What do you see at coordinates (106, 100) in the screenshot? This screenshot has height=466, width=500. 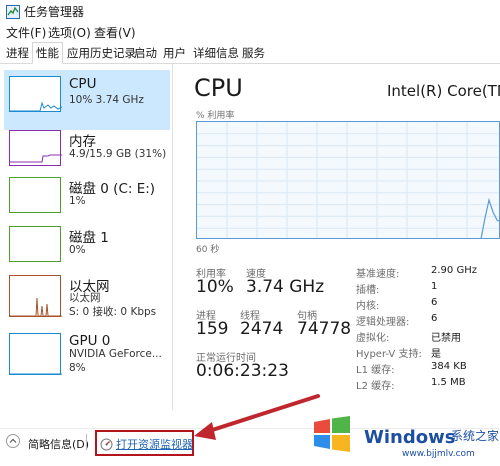 I see `sidebar-item-subtitle: 10% 3.74 GHz` at bounding box center [106, 100].